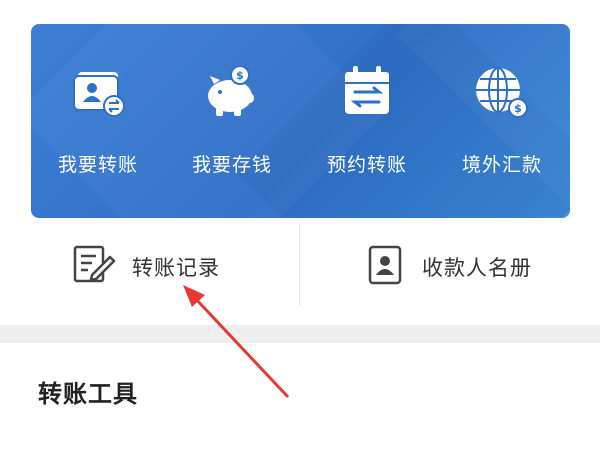 This screenshot has width=600, height=450. What do you see at coordinates (501, 165) in the screenshot?
I see `overseas-remittance-label: 境外汇款` at bounding box center [501, 165].